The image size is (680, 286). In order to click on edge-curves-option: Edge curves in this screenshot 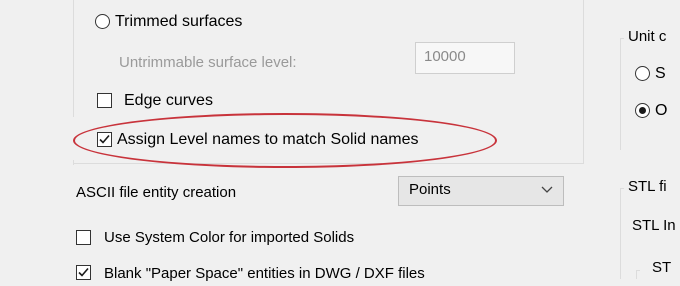, I will do `click(177, 101)`.